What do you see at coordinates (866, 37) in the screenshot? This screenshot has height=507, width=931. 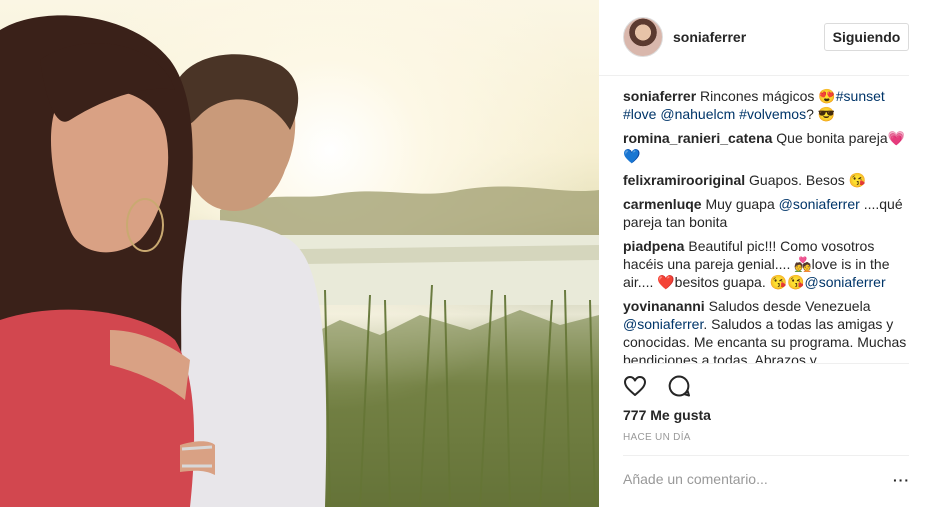 I see `following-button: Siguiendo` at bounding box center [866, 37].